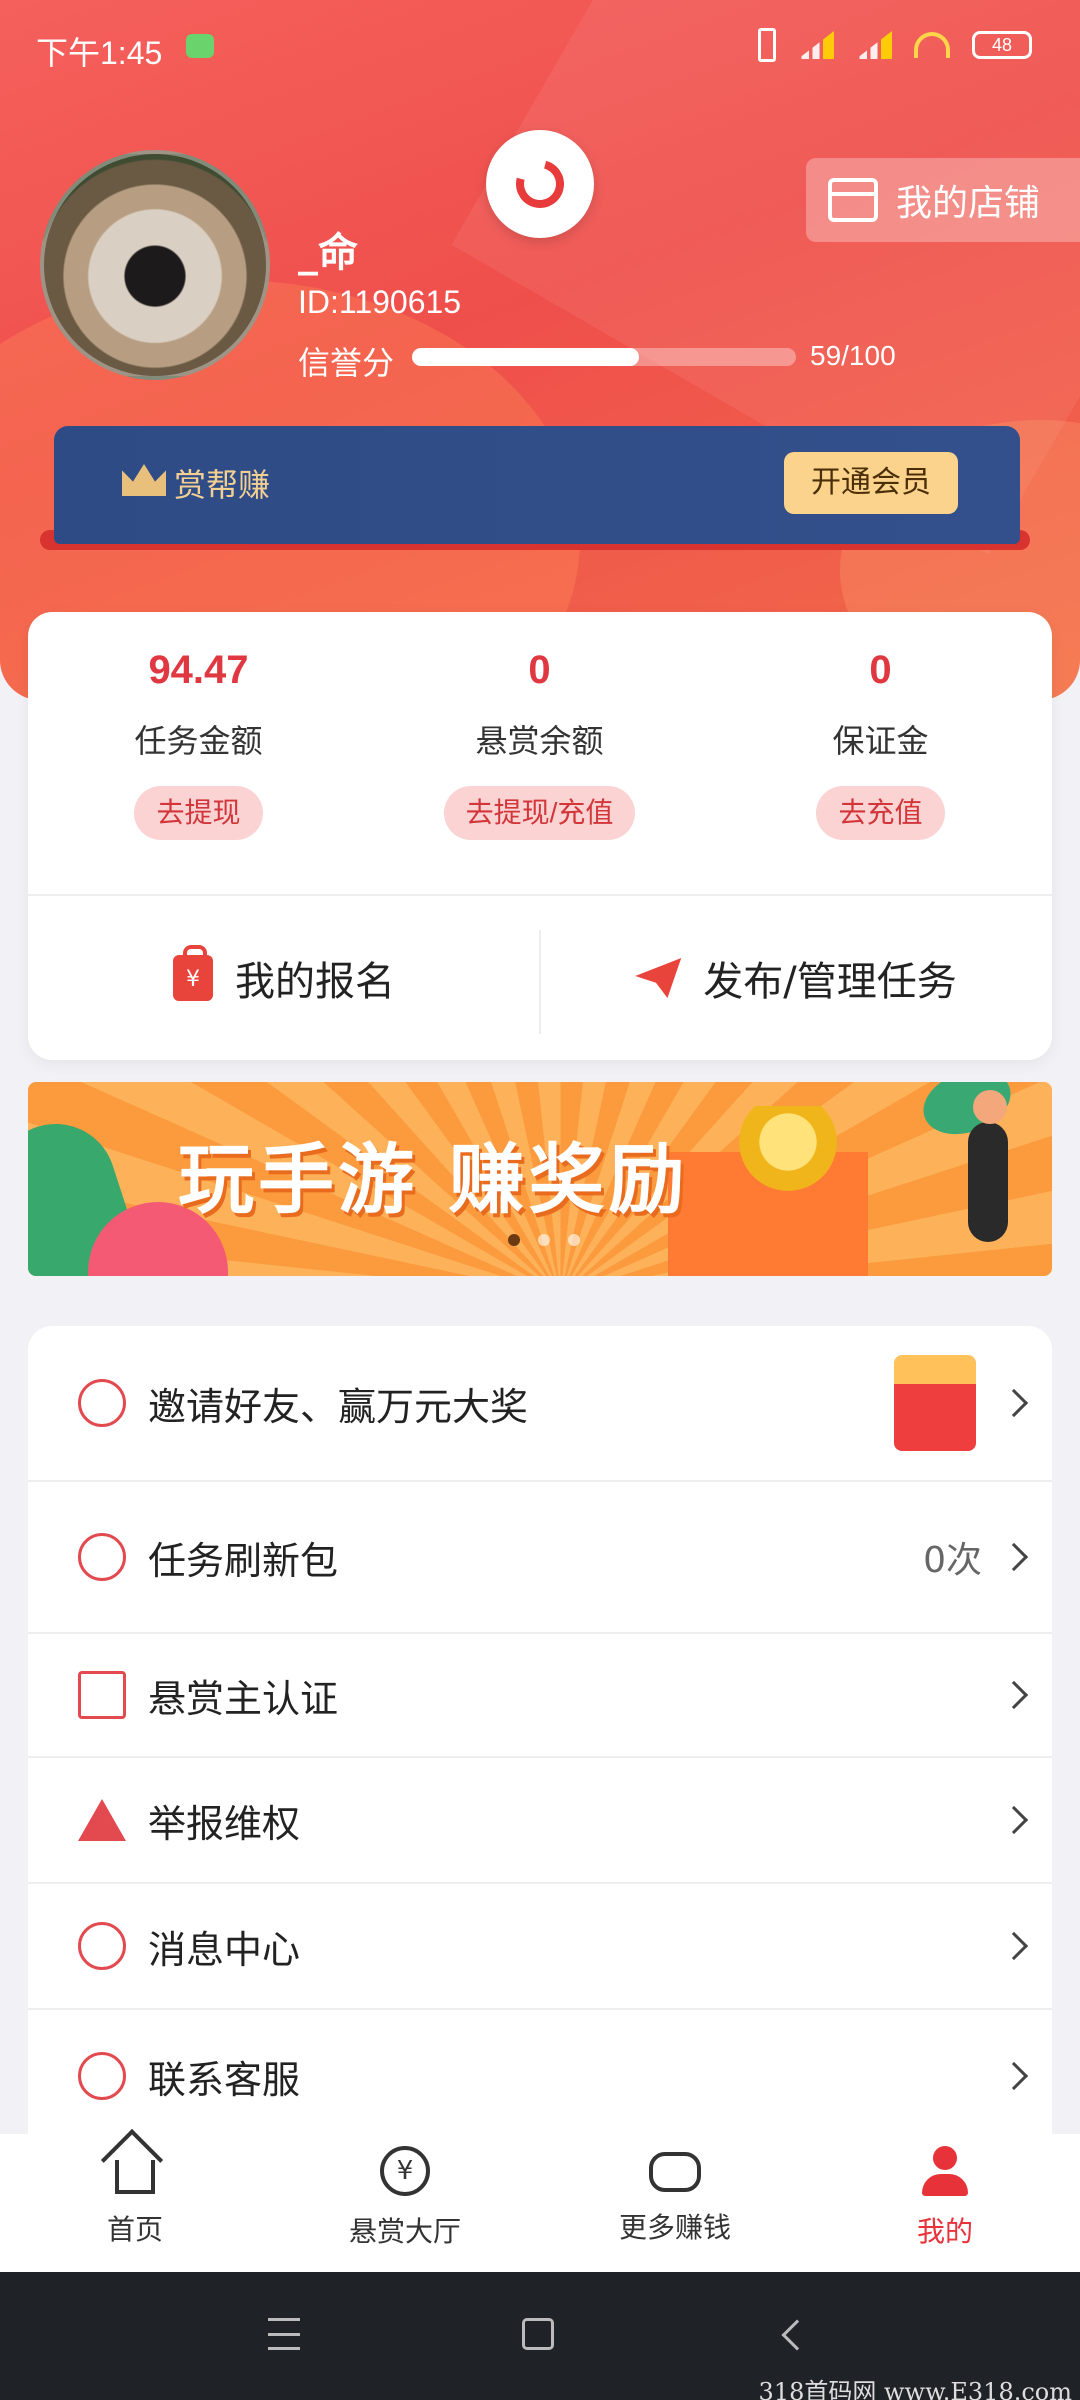 The image size is (1080, 2400). I want to click on tab-me: 我的, so click(945, 2203).